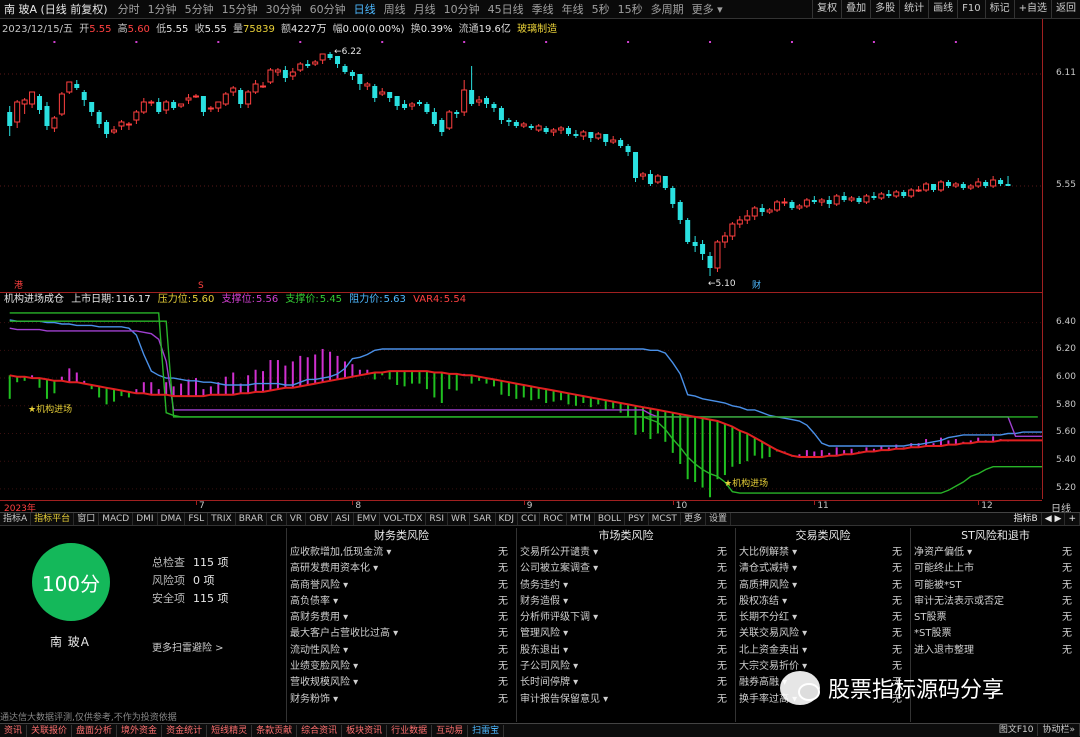  What do you see at coordinates (942, 9) in the screenshot?
I see `tool-button-4: 画线` at bounding box center [942, 9].